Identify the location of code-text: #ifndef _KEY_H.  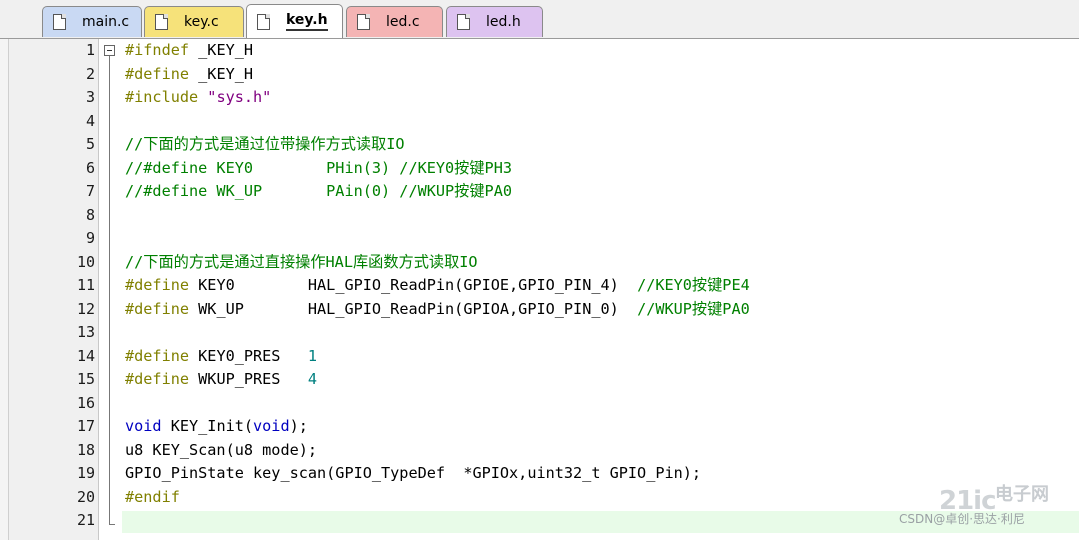
(189, 51).